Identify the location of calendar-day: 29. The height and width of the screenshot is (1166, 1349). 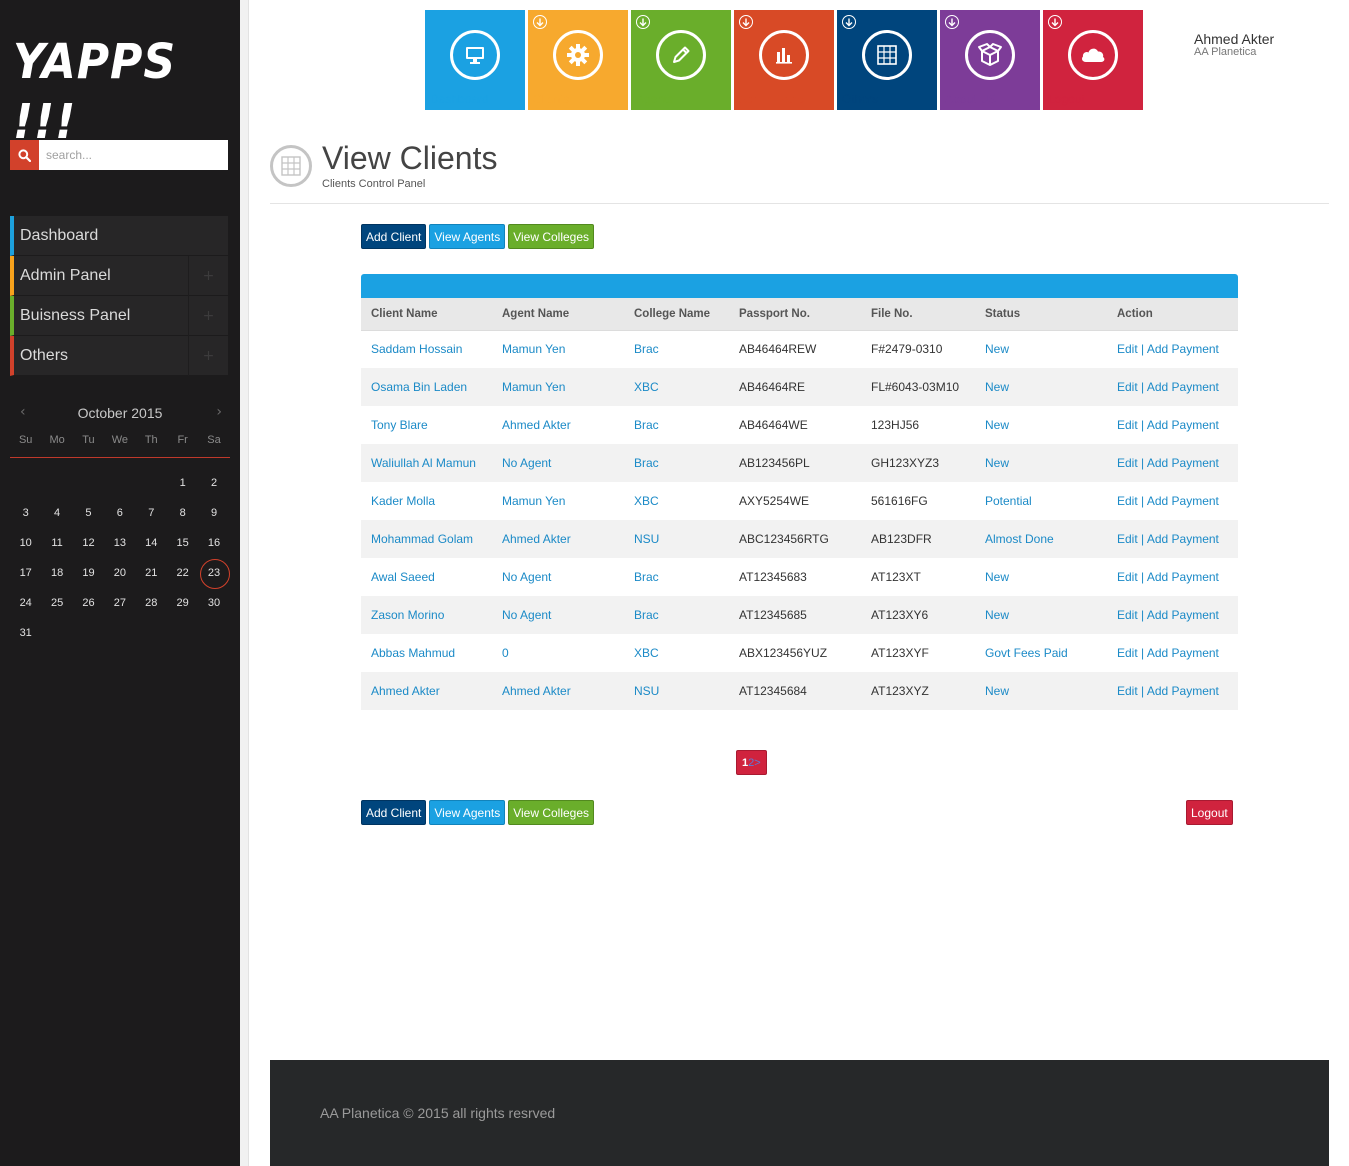
(182, 603).